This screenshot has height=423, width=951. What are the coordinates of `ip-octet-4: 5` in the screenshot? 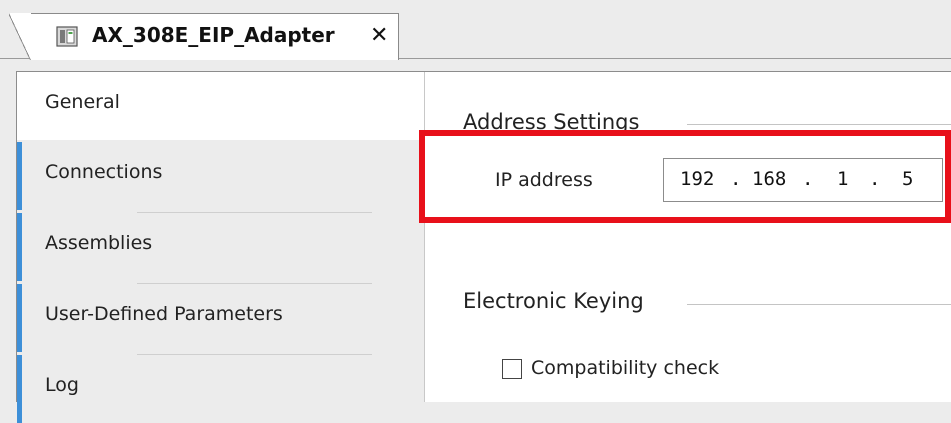 It's located at (907, 179).